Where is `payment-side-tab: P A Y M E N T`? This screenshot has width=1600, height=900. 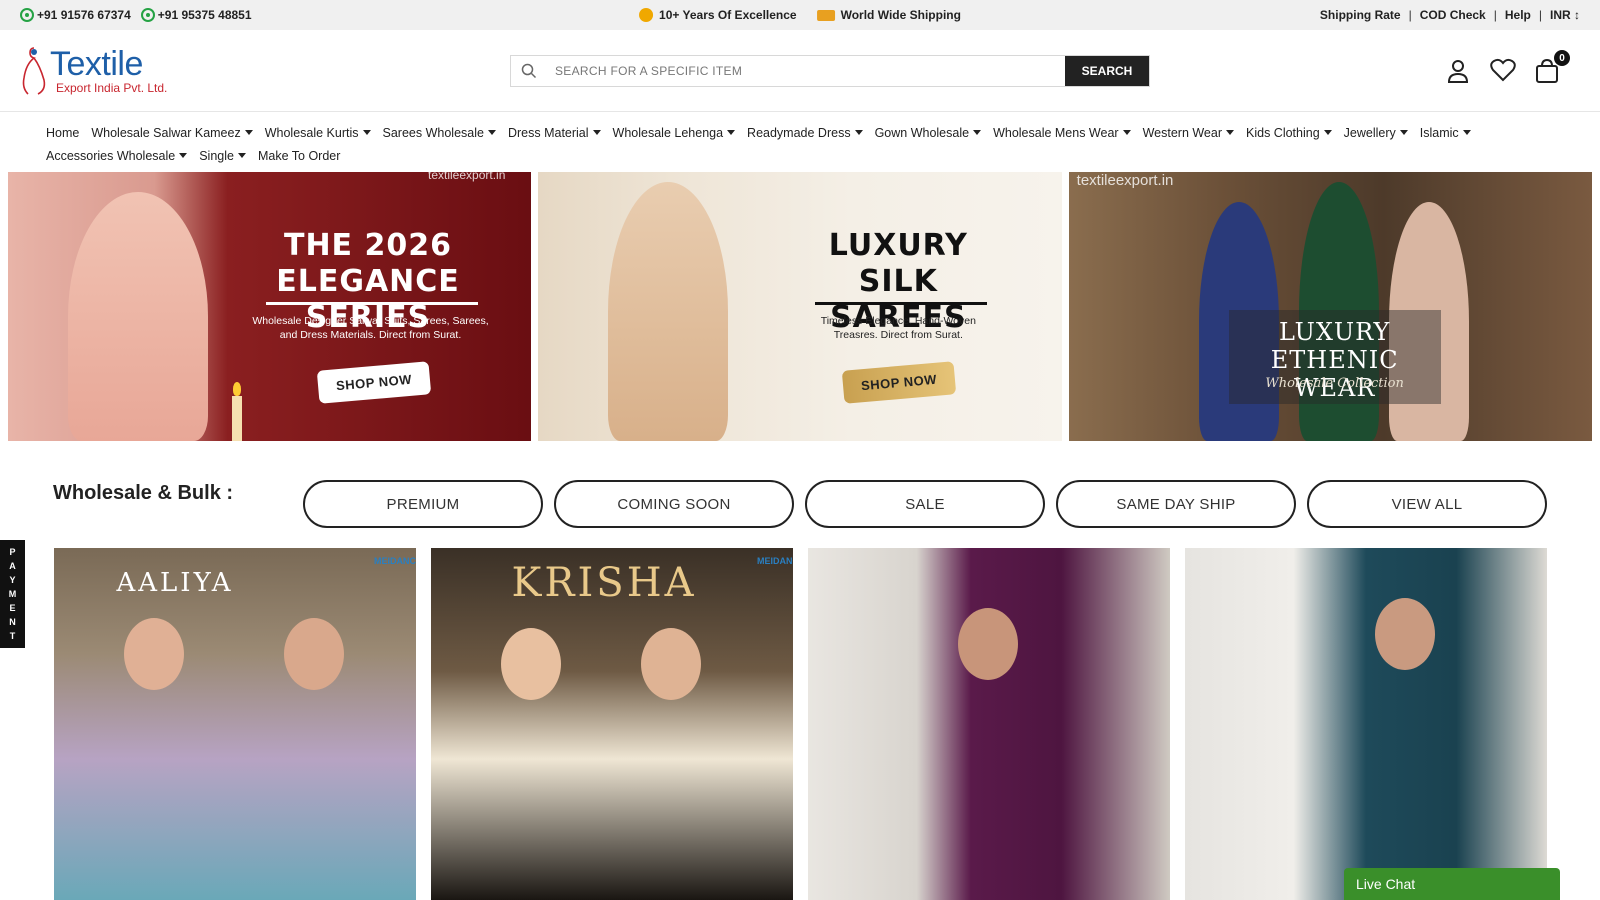
payment-side-tab: P A Y M E N T is located at coordinates (12, 594).